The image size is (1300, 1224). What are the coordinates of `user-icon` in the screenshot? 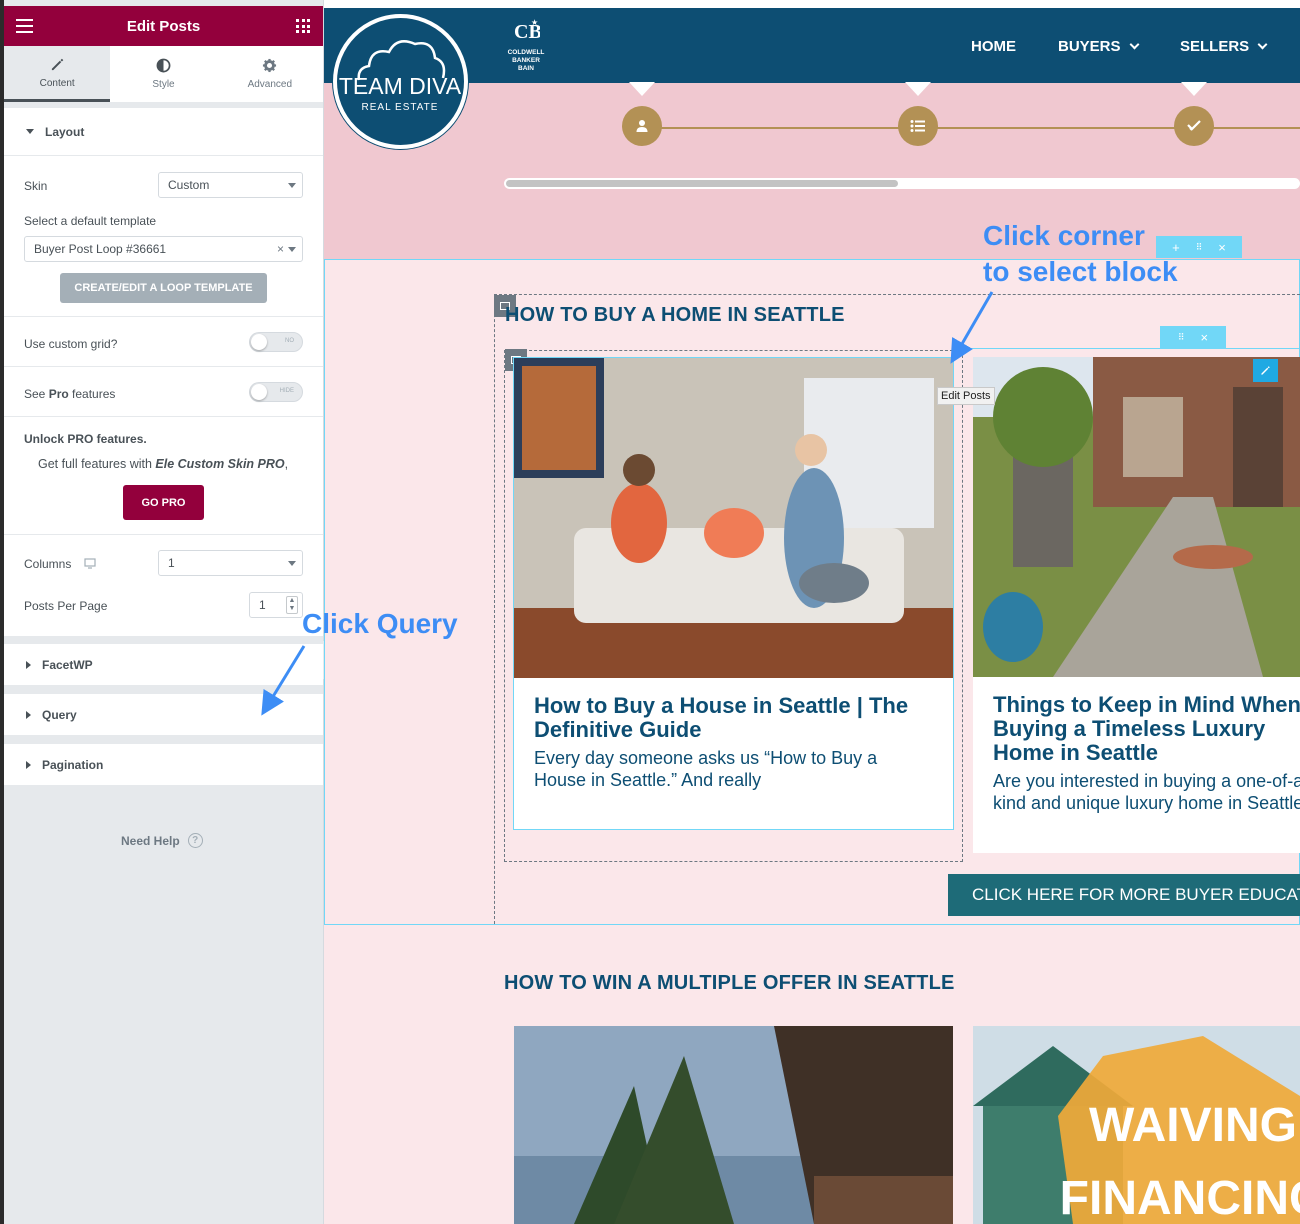 It's located at (642, 126).